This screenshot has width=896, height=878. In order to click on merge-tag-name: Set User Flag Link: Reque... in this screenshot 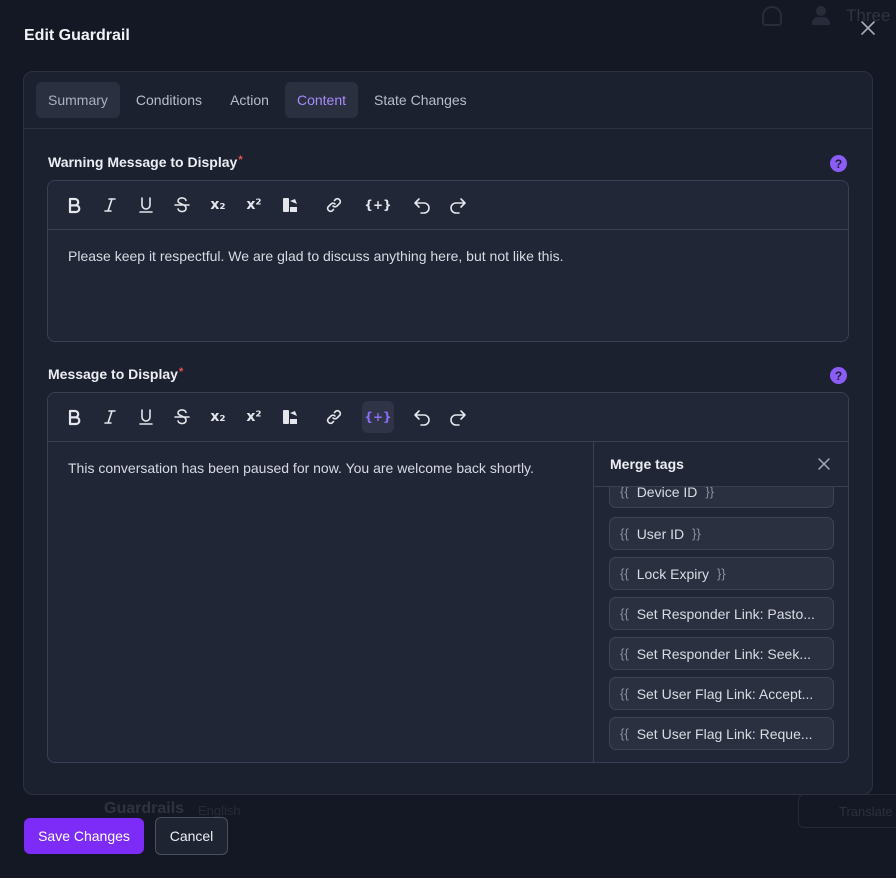, I will do `click(724, 733)`.